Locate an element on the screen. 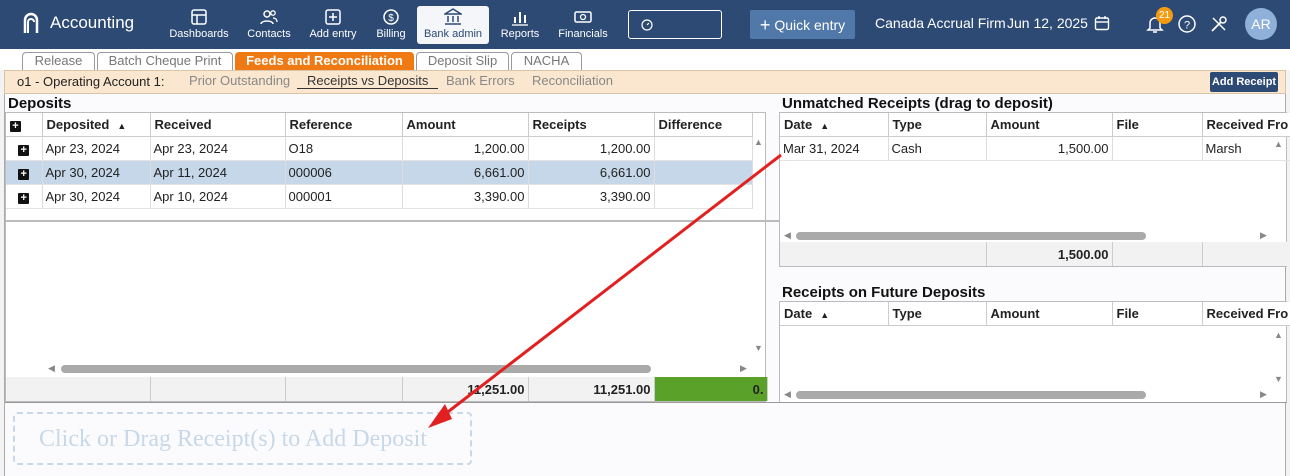 This screenshot has height=476, width=1290. tab-feeds-and-reconciliation: Feeds and Reconciliation is located at coordinates (324, 61).